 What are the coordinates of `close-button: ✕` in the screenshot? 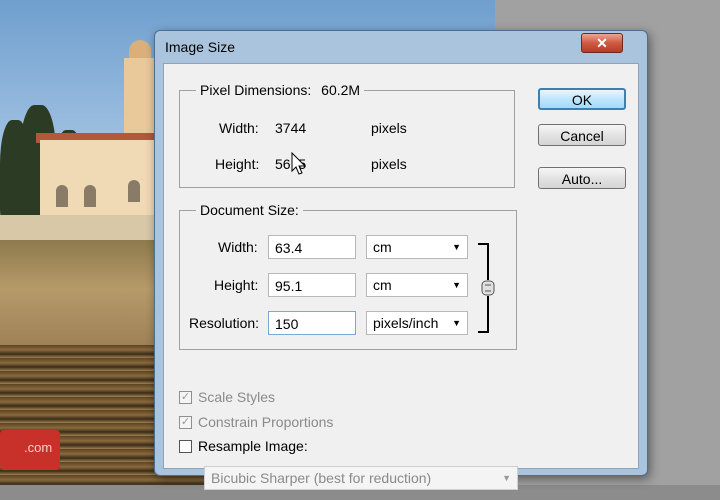 It's located at (602, 43).